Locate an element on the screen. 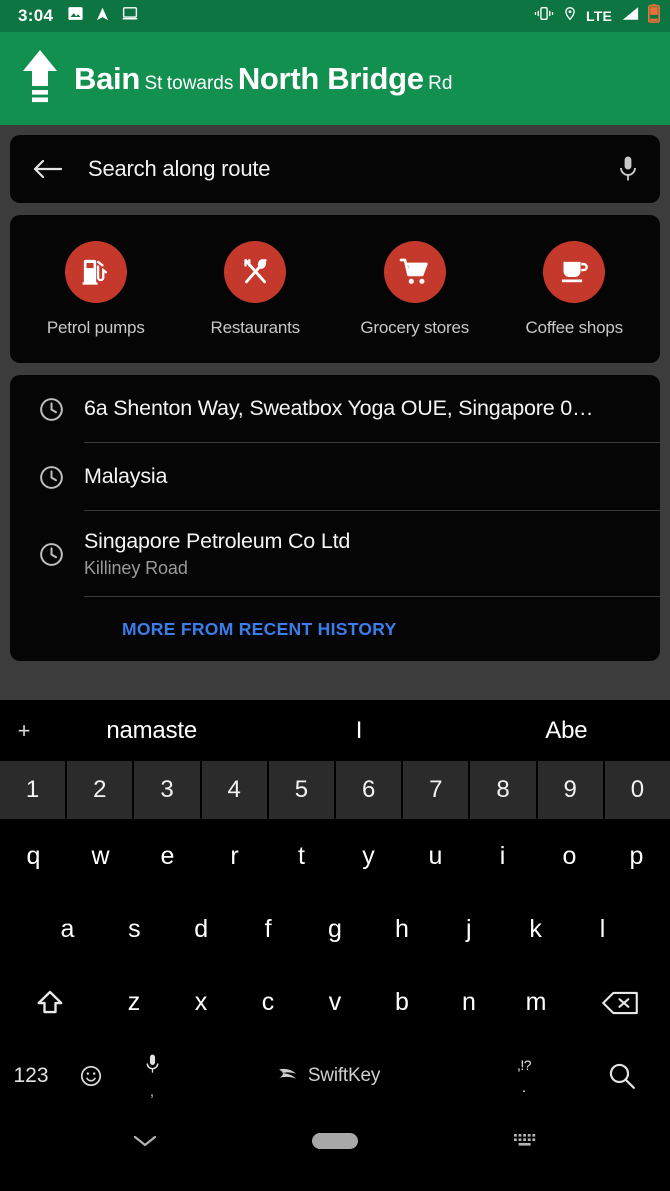 The width and height of the screenshot is (670, 1191). key-w: w is located at coordinates (100, 856).